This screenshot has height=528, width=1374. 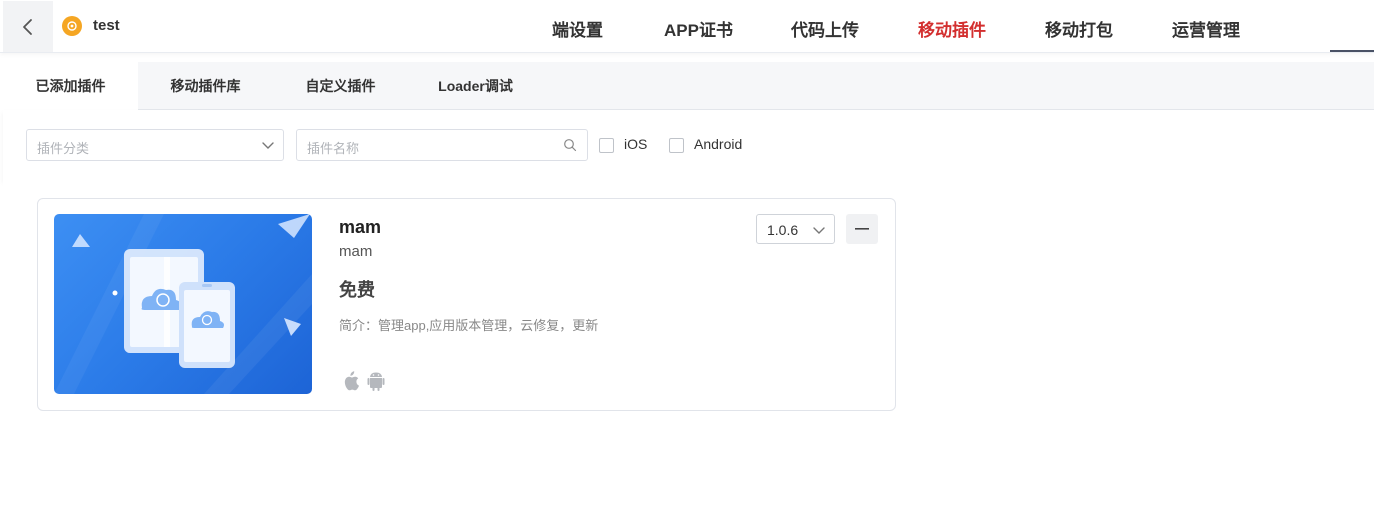 I want to click on ios-checkbox, so click(x=606, y=145).